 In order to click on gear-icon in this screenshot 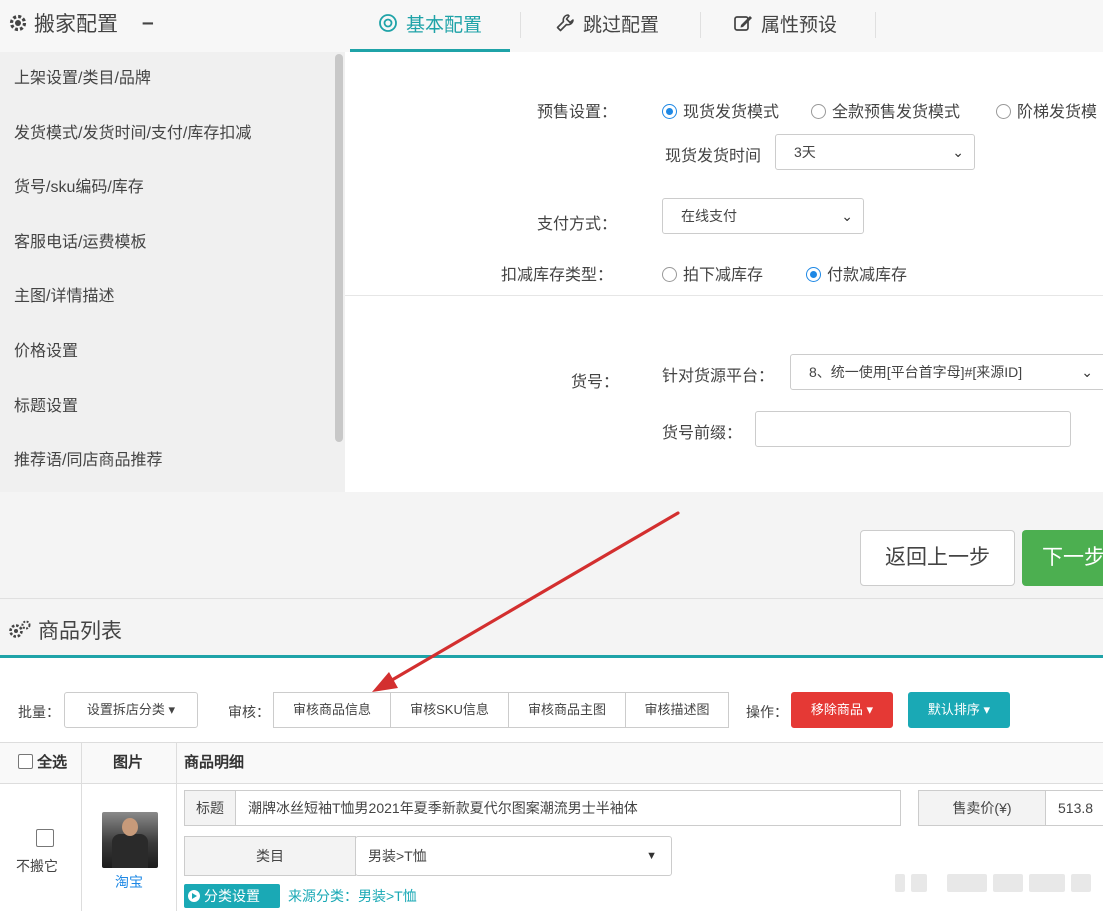, I will do `click(18, 23)`.